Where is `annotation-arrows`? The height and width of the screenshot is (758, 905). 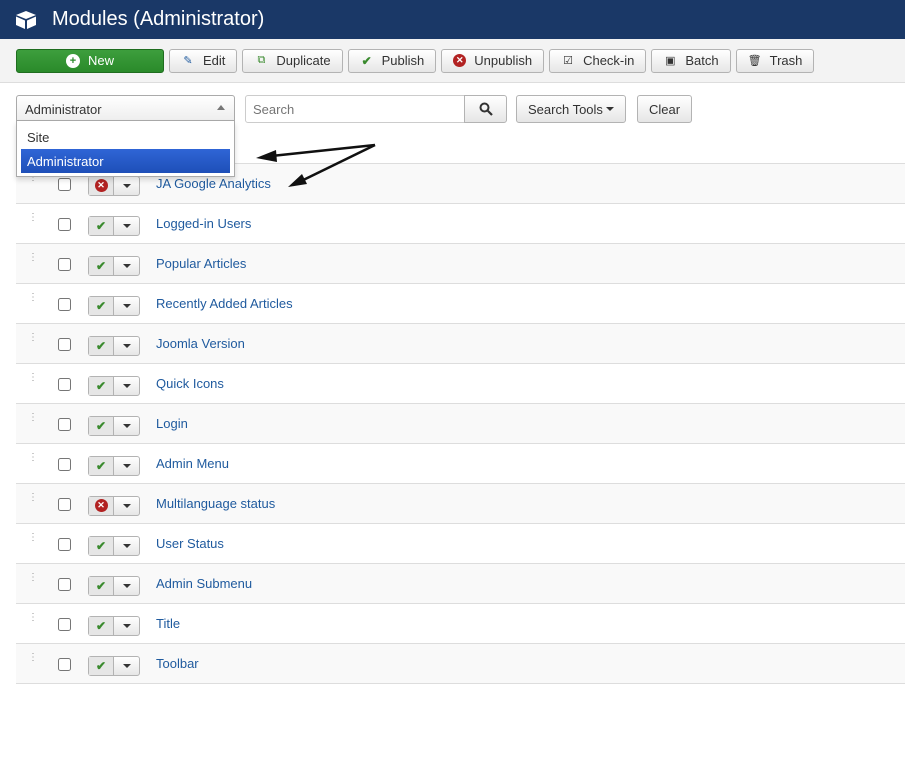 annotation-arrows is located at coordinates (316, 165).